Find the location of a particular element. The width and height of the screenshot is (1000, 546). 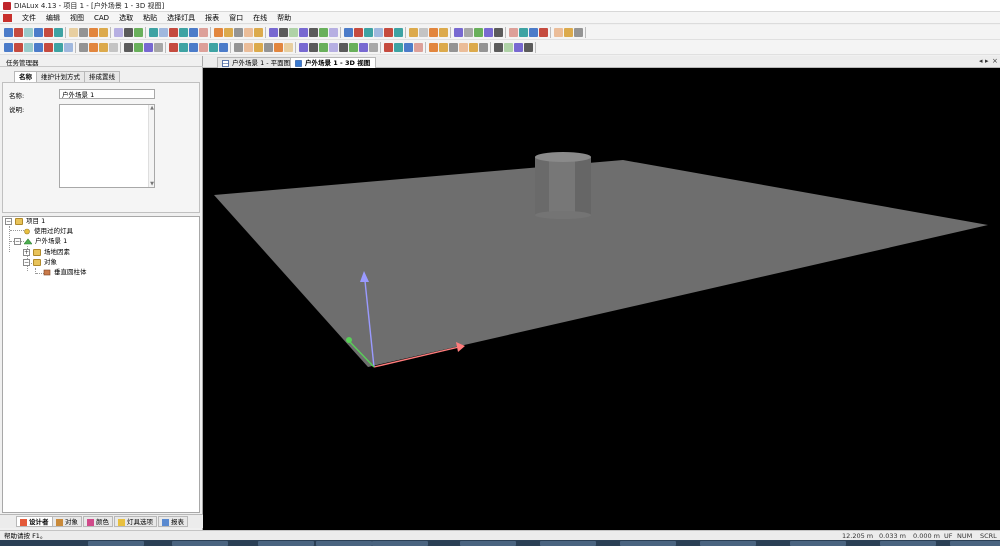

tab-close-icon: × is located at coordinates (995, 61).